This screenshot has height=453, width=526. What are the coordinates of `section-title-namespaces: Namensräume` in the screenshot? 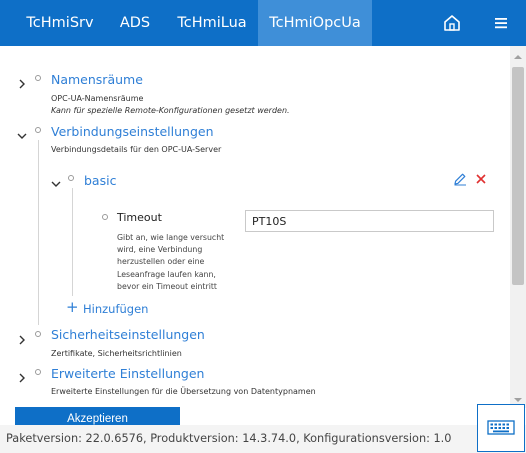 It's located at (97, 79).